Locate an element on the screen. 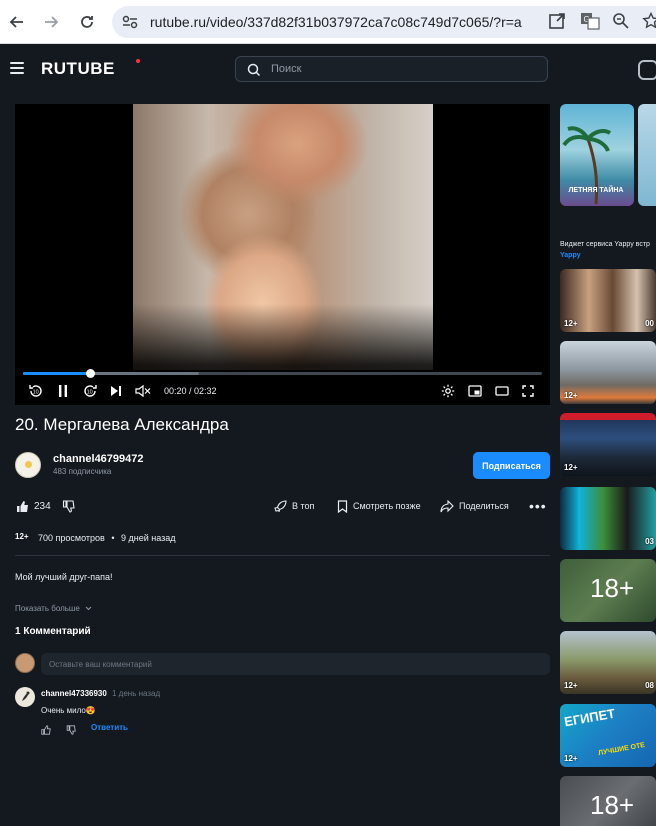 The height and width of the screenshot is (826, 656). chevron-down-icon is located at coordinates (88, 608).